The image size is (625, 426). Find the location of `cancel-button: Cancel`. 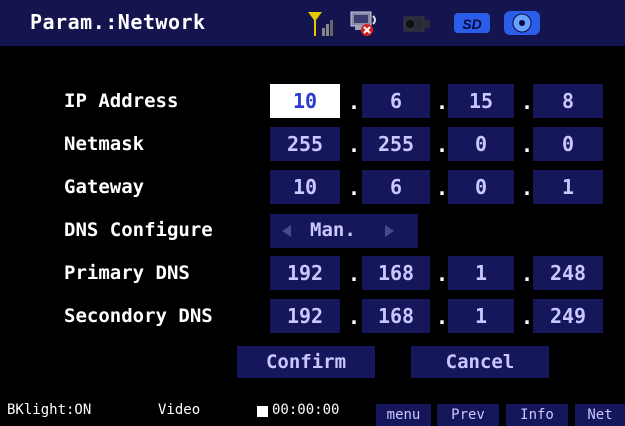

cancel-button: Cancel is located at coordinates (480, 362).